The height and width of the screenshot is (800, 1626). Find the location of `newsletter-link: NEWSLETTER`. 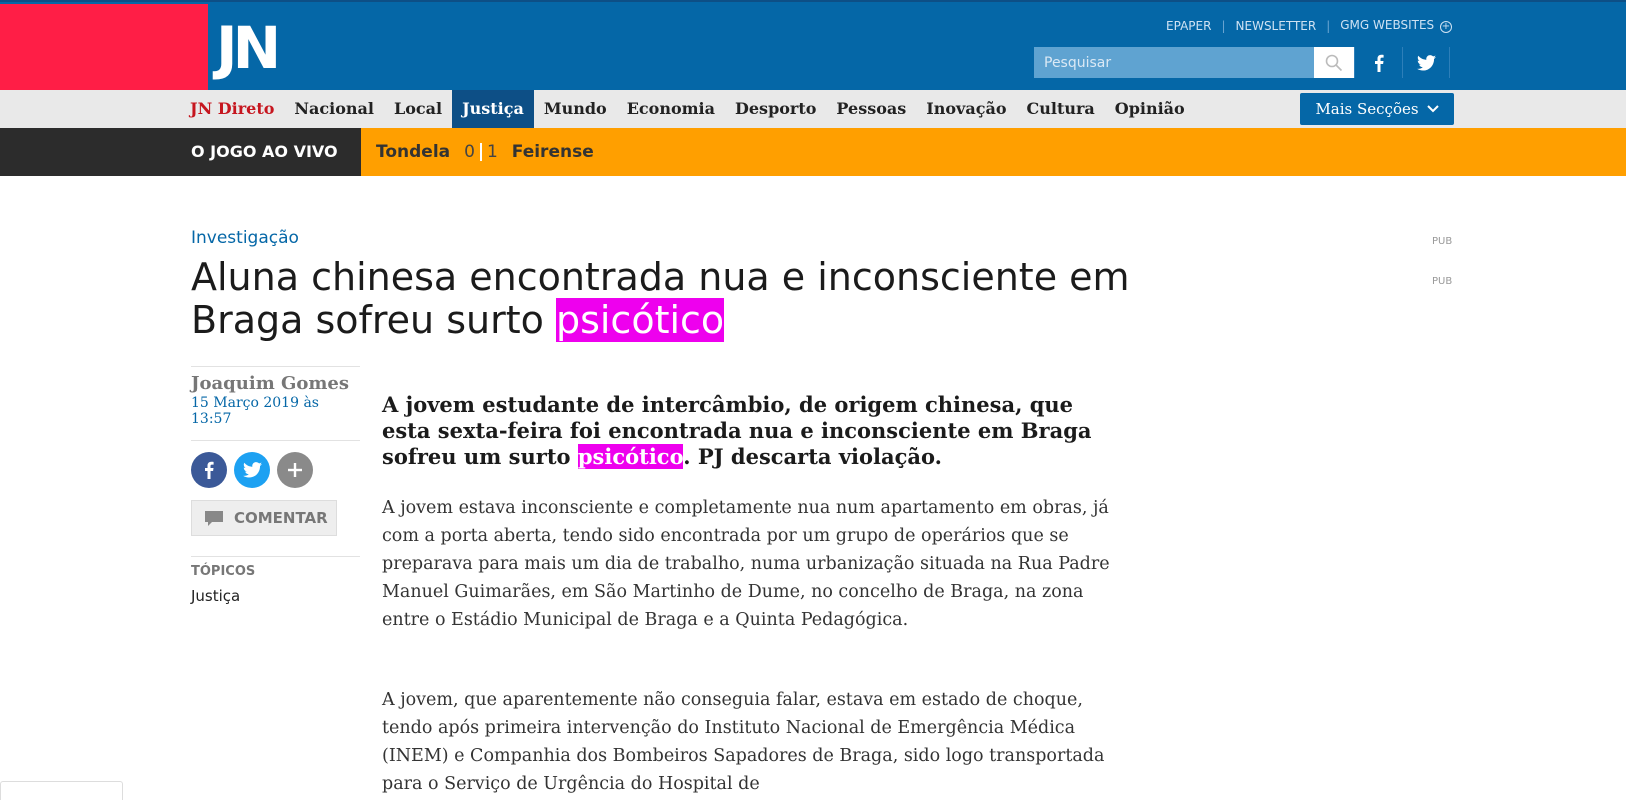

newsletter-link: NEWSLETTER is located at coordinates (1276, 26).